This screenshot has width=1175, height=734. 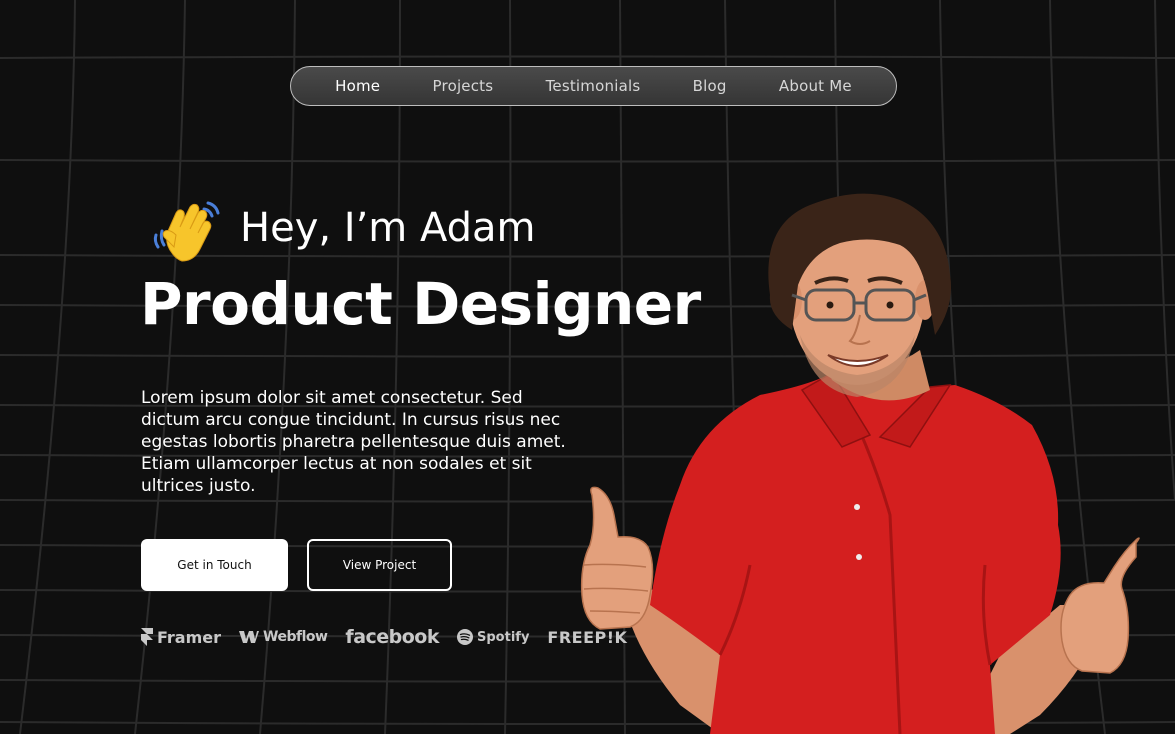 What do you see at coordinates (379, 565) in the screenshot?
I see `view-project-button: View Project` at bounding box center [379, 565].